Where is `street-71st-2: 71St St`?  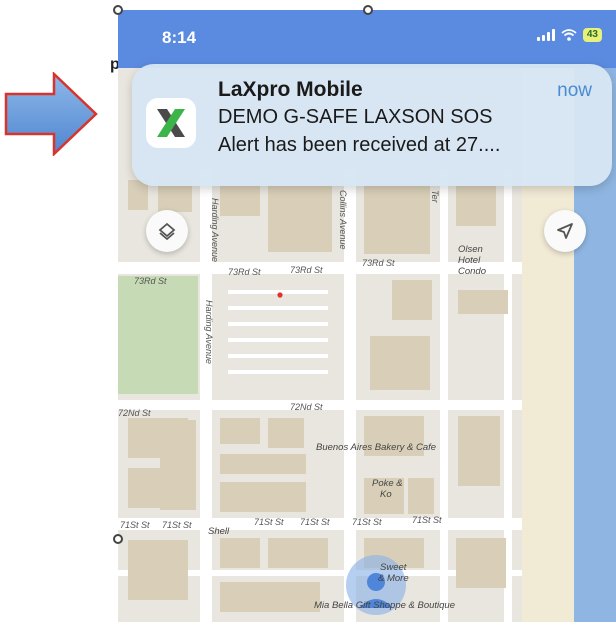 street-71st-2: 71St St is located at coordinates (177, 525).